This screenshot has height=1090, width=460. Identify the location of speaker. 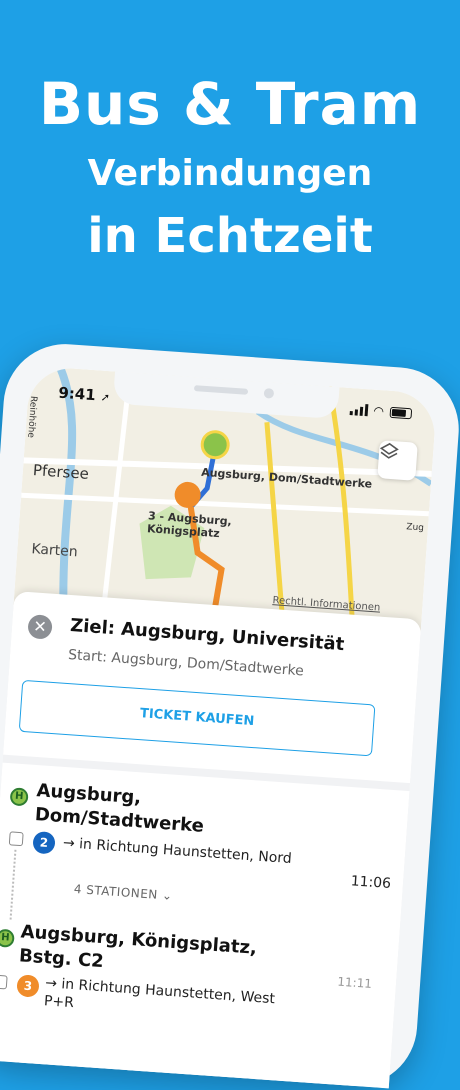
(221, 390).